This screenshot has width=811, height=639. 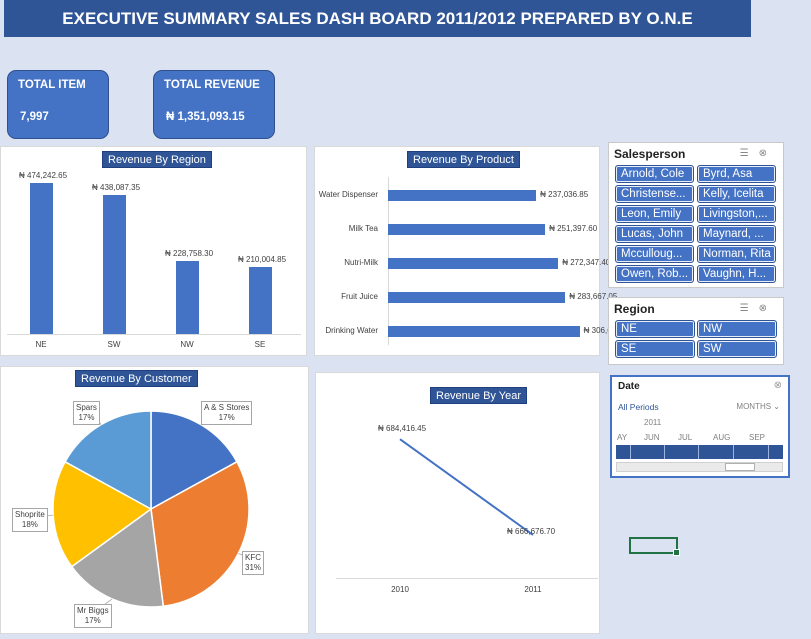 I want to click on all-periods-label: All Periods, so click(x=638, y=407).